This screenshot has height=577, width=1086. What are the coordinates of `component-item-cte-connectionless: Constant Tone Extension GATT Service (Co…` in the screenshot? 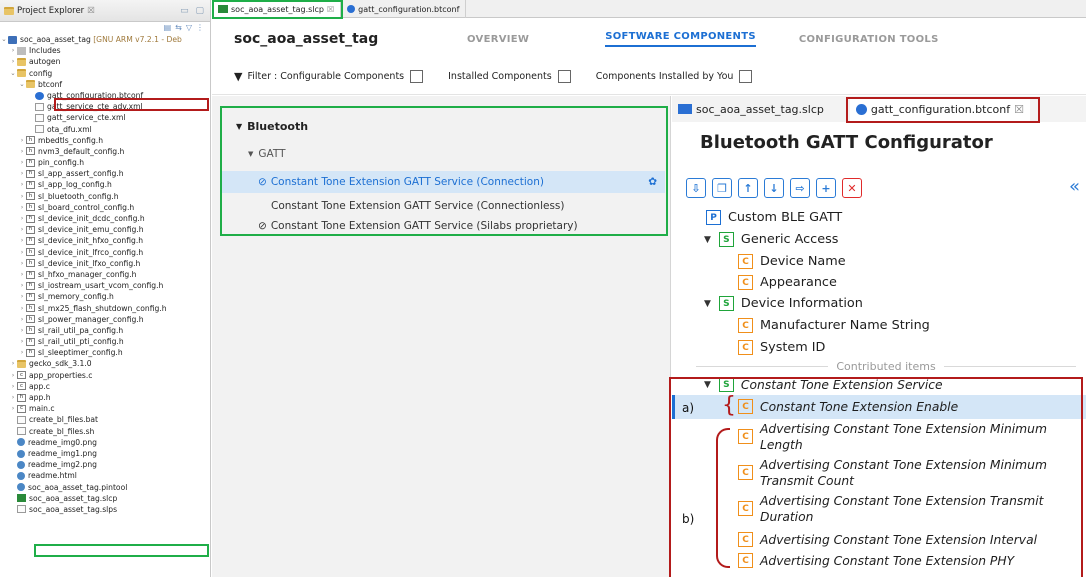 It's located at (417, 206).